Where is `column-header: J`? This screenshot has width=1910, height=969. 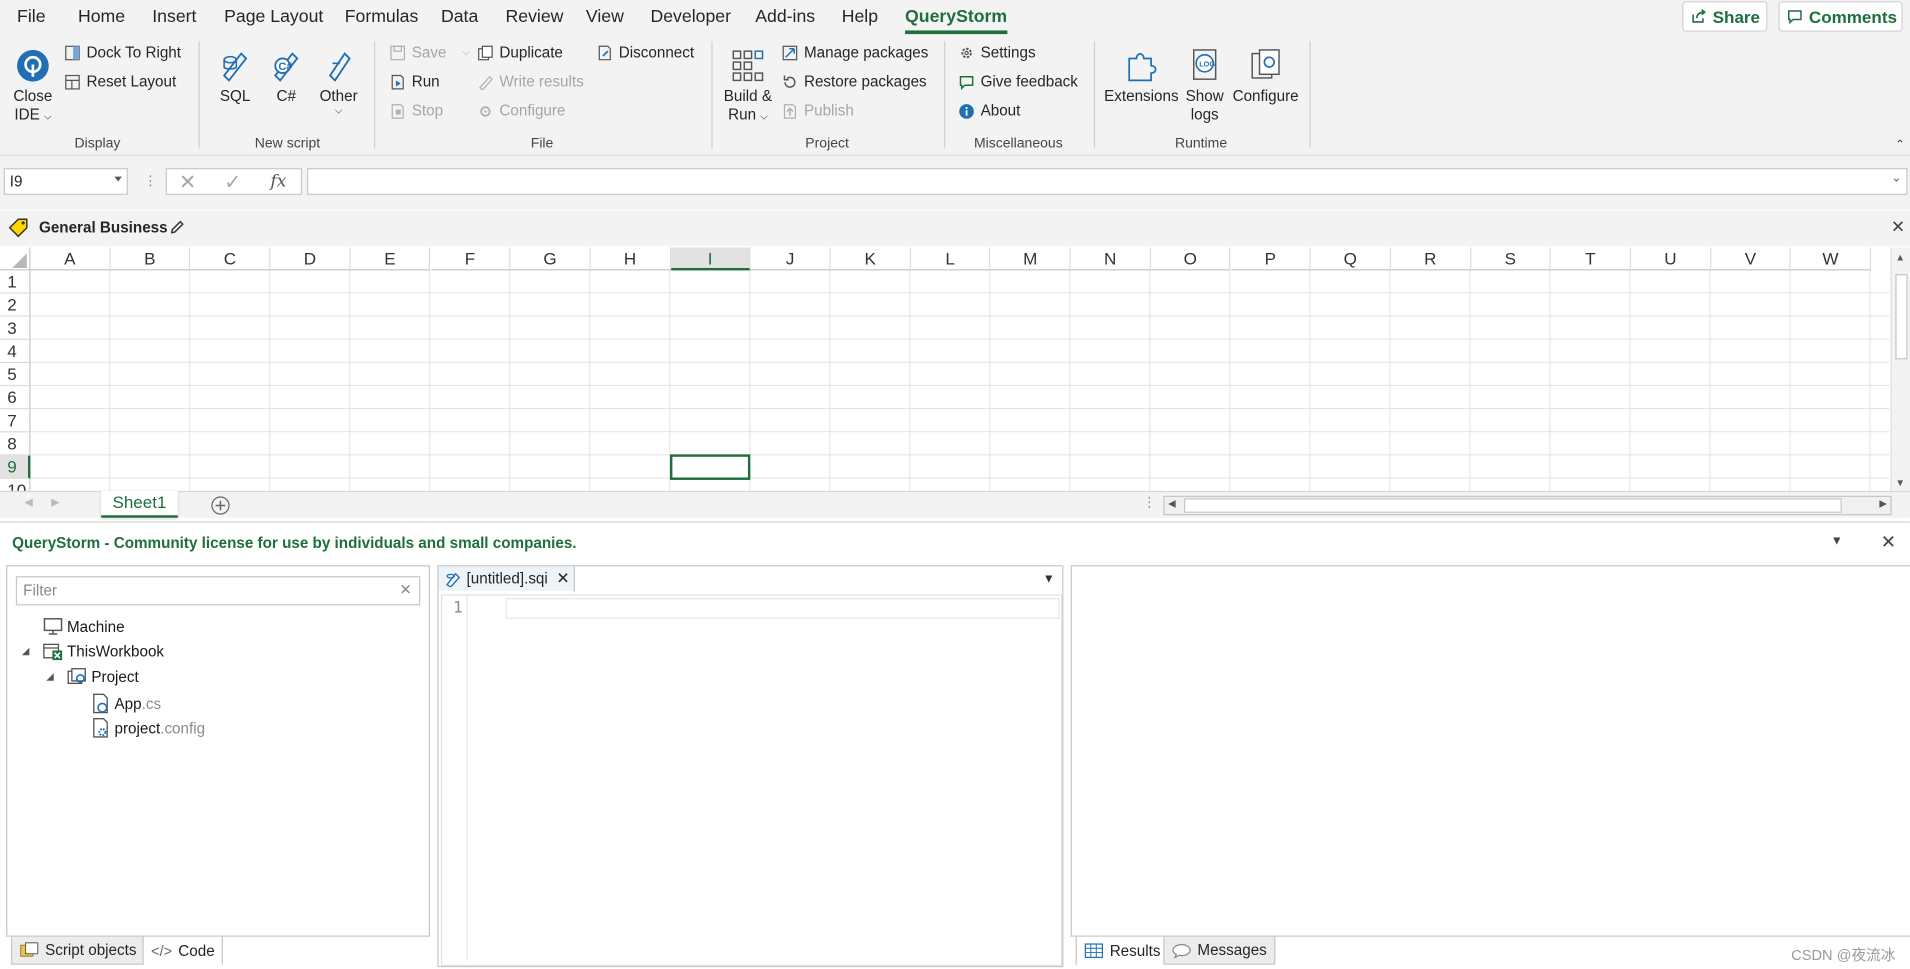
column-header: J is located at coordinates (790, 259).